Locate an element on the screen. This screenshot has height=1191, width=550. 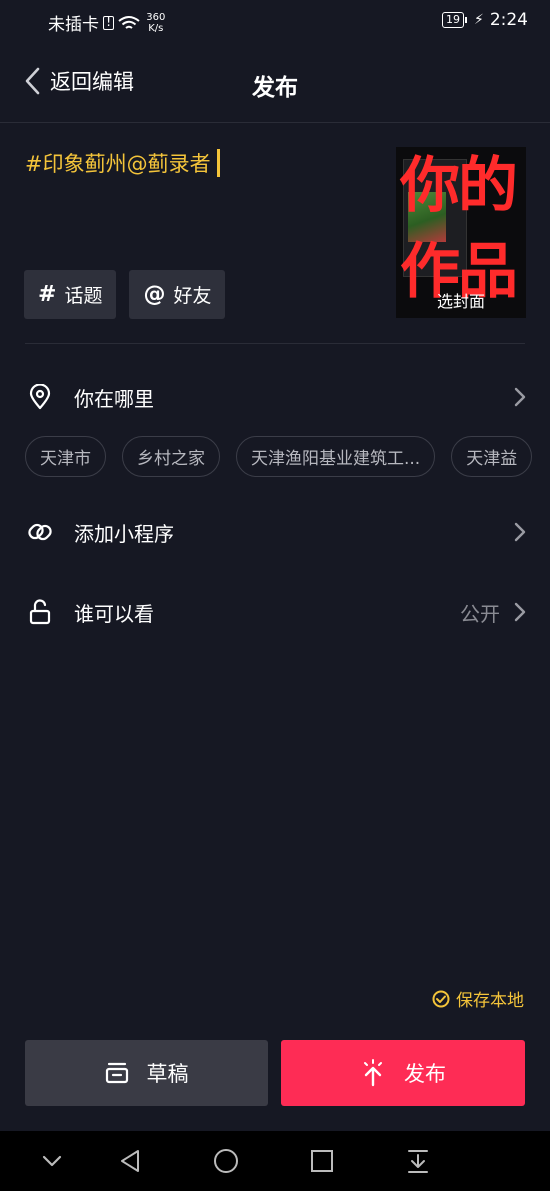
carrier-text: 未插卡 is located at coordinates (73, 25).